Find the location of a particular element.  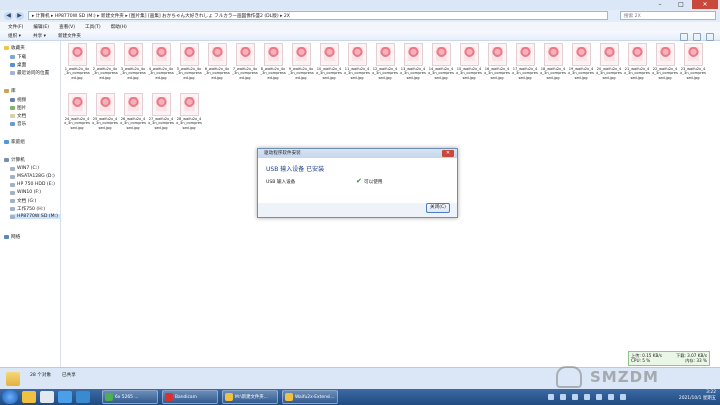

sidebar-item-drive-m: HP8770W SD (M:) is located at coordinates (35, 216).